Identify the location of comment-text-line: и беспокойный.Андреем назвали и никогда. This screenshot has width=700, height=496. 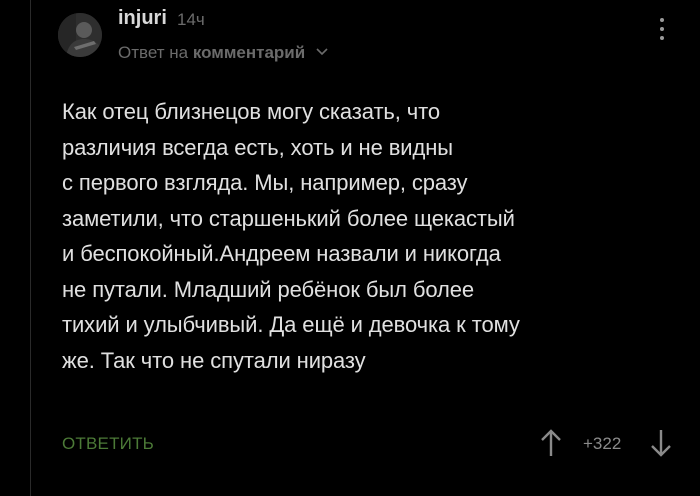
(281, 253).